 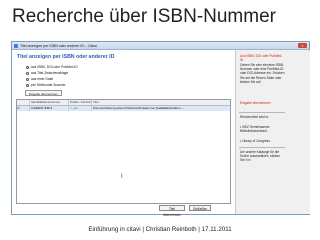 What do you see at coordinates (255, 117) in the screenshot?
I see `help-sources-heading: Recherchiert wird in:` at bounding box center [255, 117].